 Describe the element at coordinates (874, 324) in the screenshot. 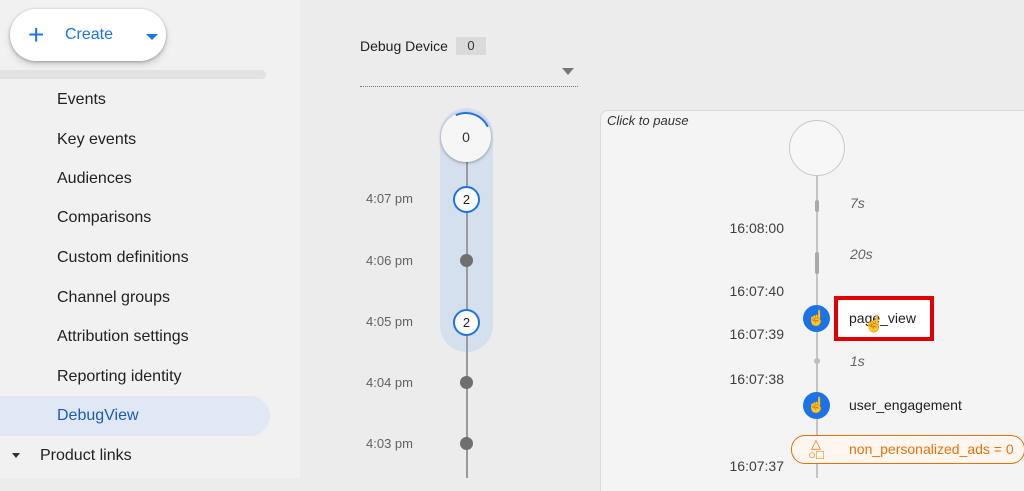

I see `hand-cursor-icon: ☝` at that location.